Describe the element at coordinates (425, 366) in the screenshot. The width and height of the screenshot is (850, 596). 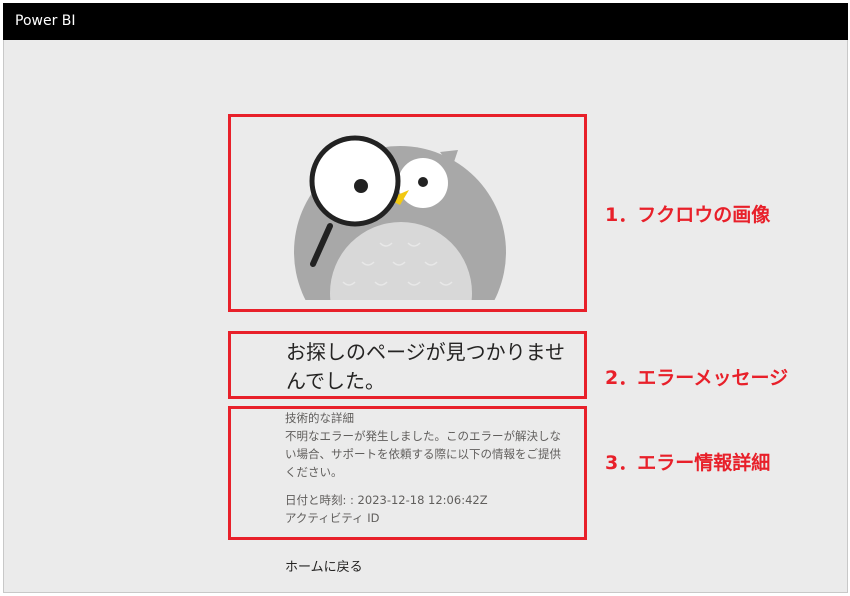
I see `error-message: お探しのページが見つかりませんでした。` at that location.